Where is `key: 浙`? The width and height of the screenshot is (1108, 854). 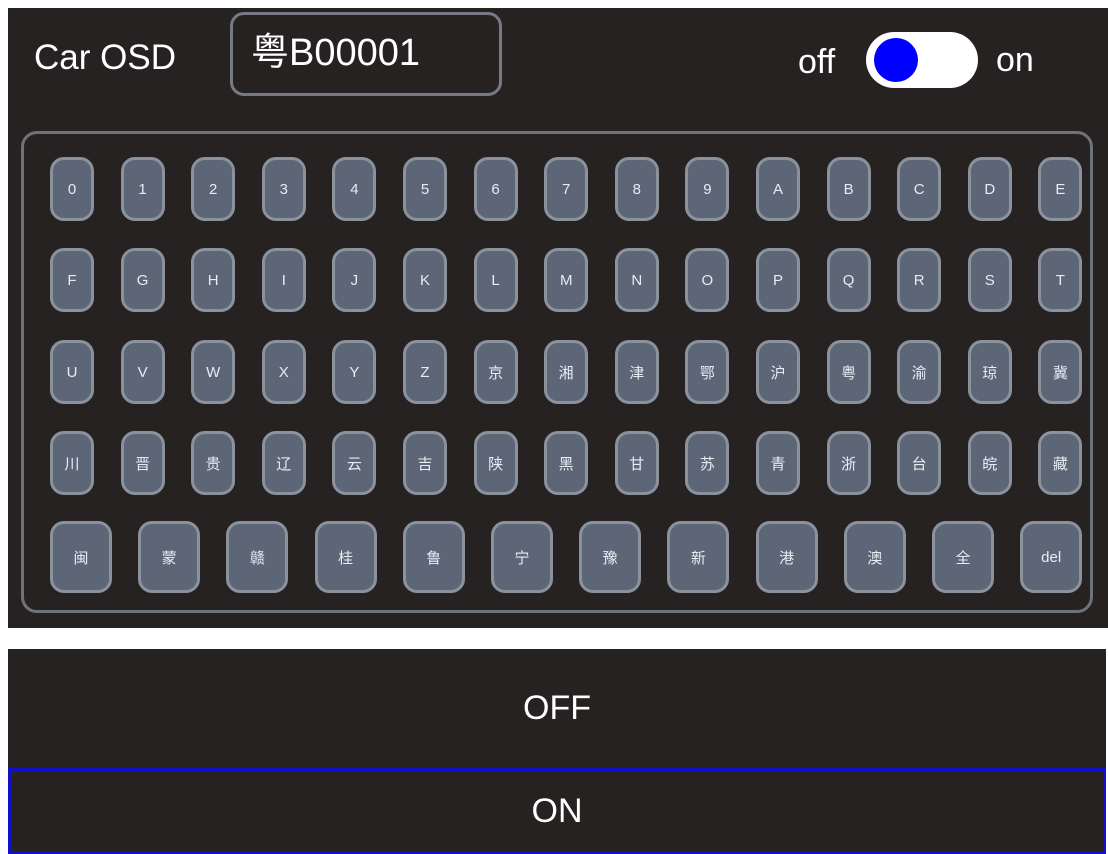 key: 浙 is located at coordinates (848, 463).